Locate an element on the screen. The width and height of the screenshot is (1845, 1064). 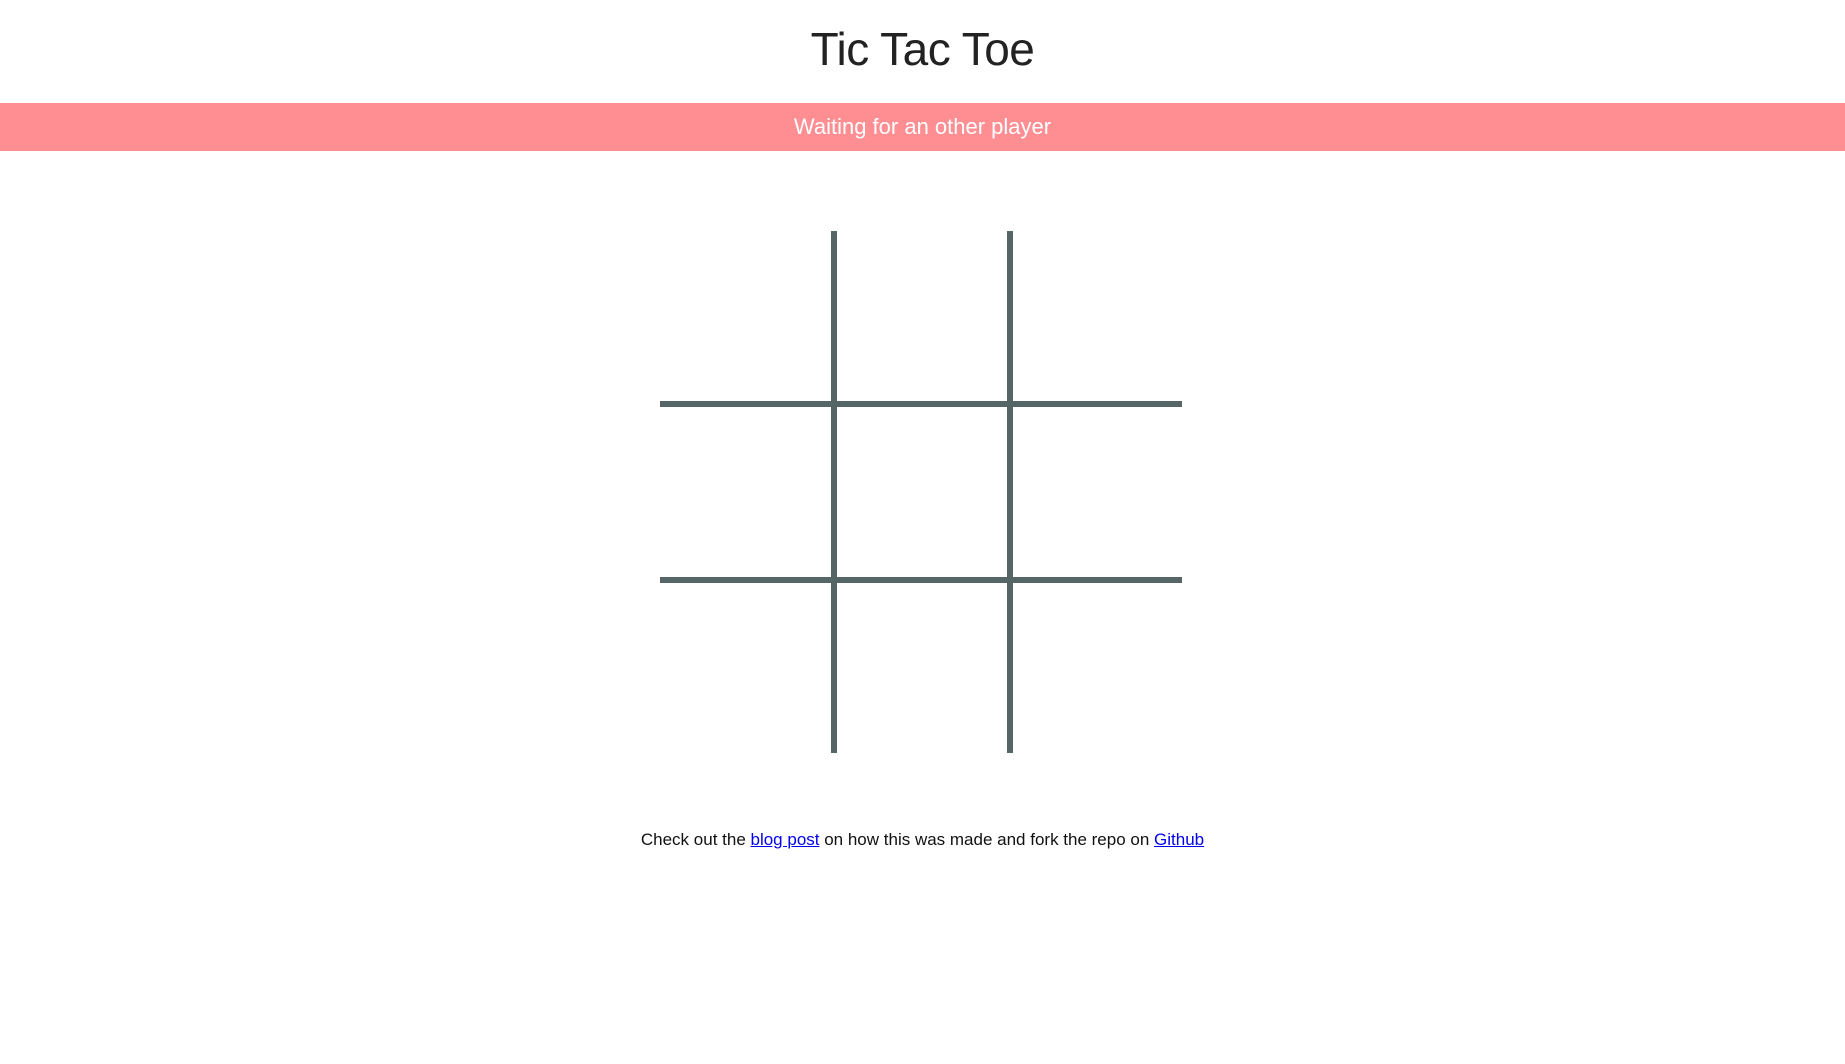
game-board is located at coordinates (921, 492).